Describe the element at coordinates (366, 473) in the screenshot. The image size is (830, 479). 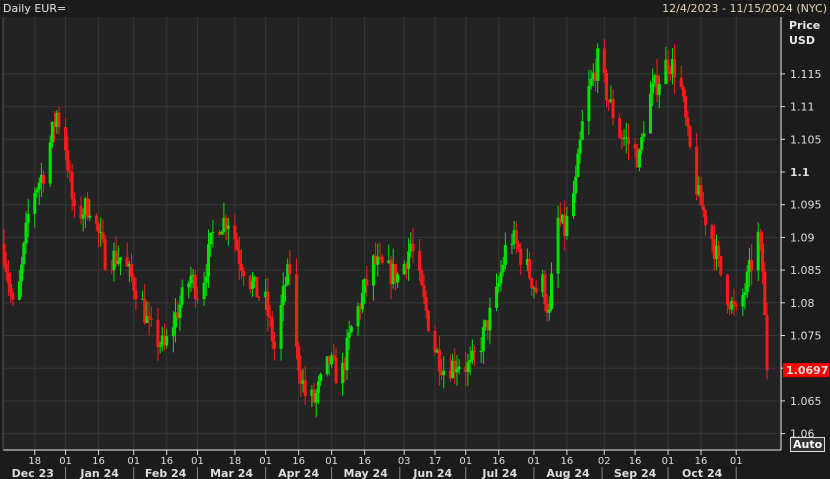
I see `month-label: May 24` at that location.